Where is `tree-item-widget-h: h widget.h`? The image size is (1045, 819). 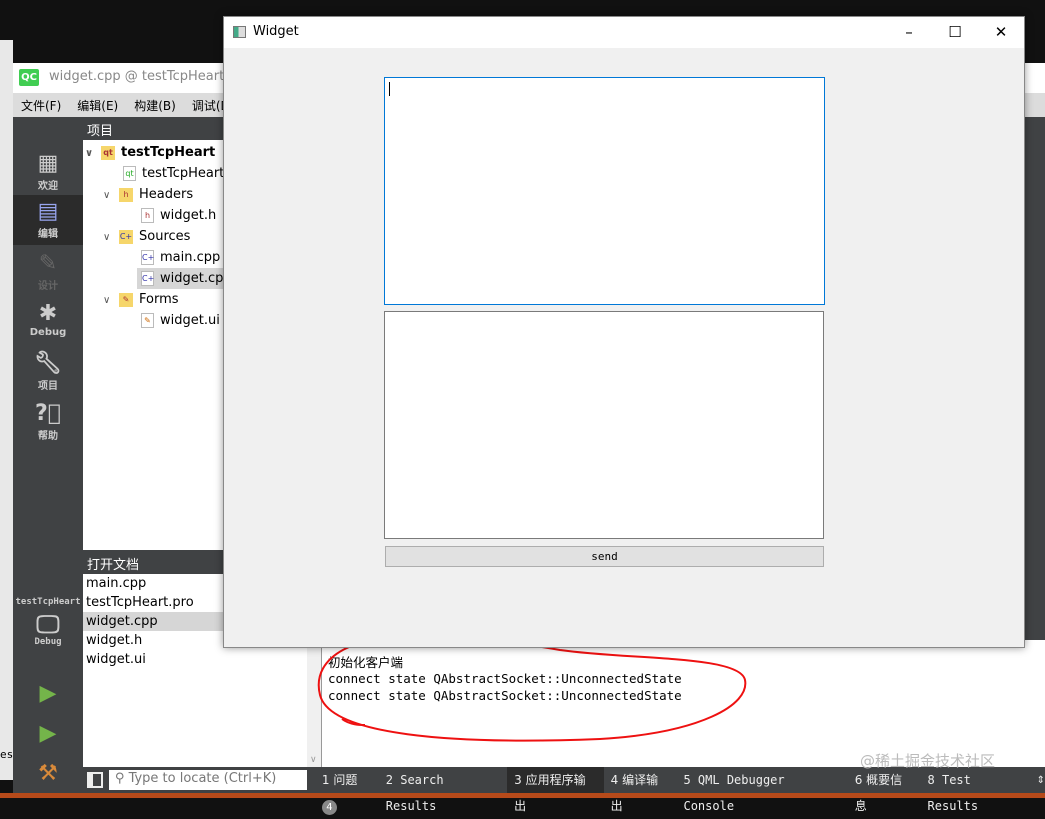 tree-item-widget-h: h widget.h is located at coordinates (178, 215).